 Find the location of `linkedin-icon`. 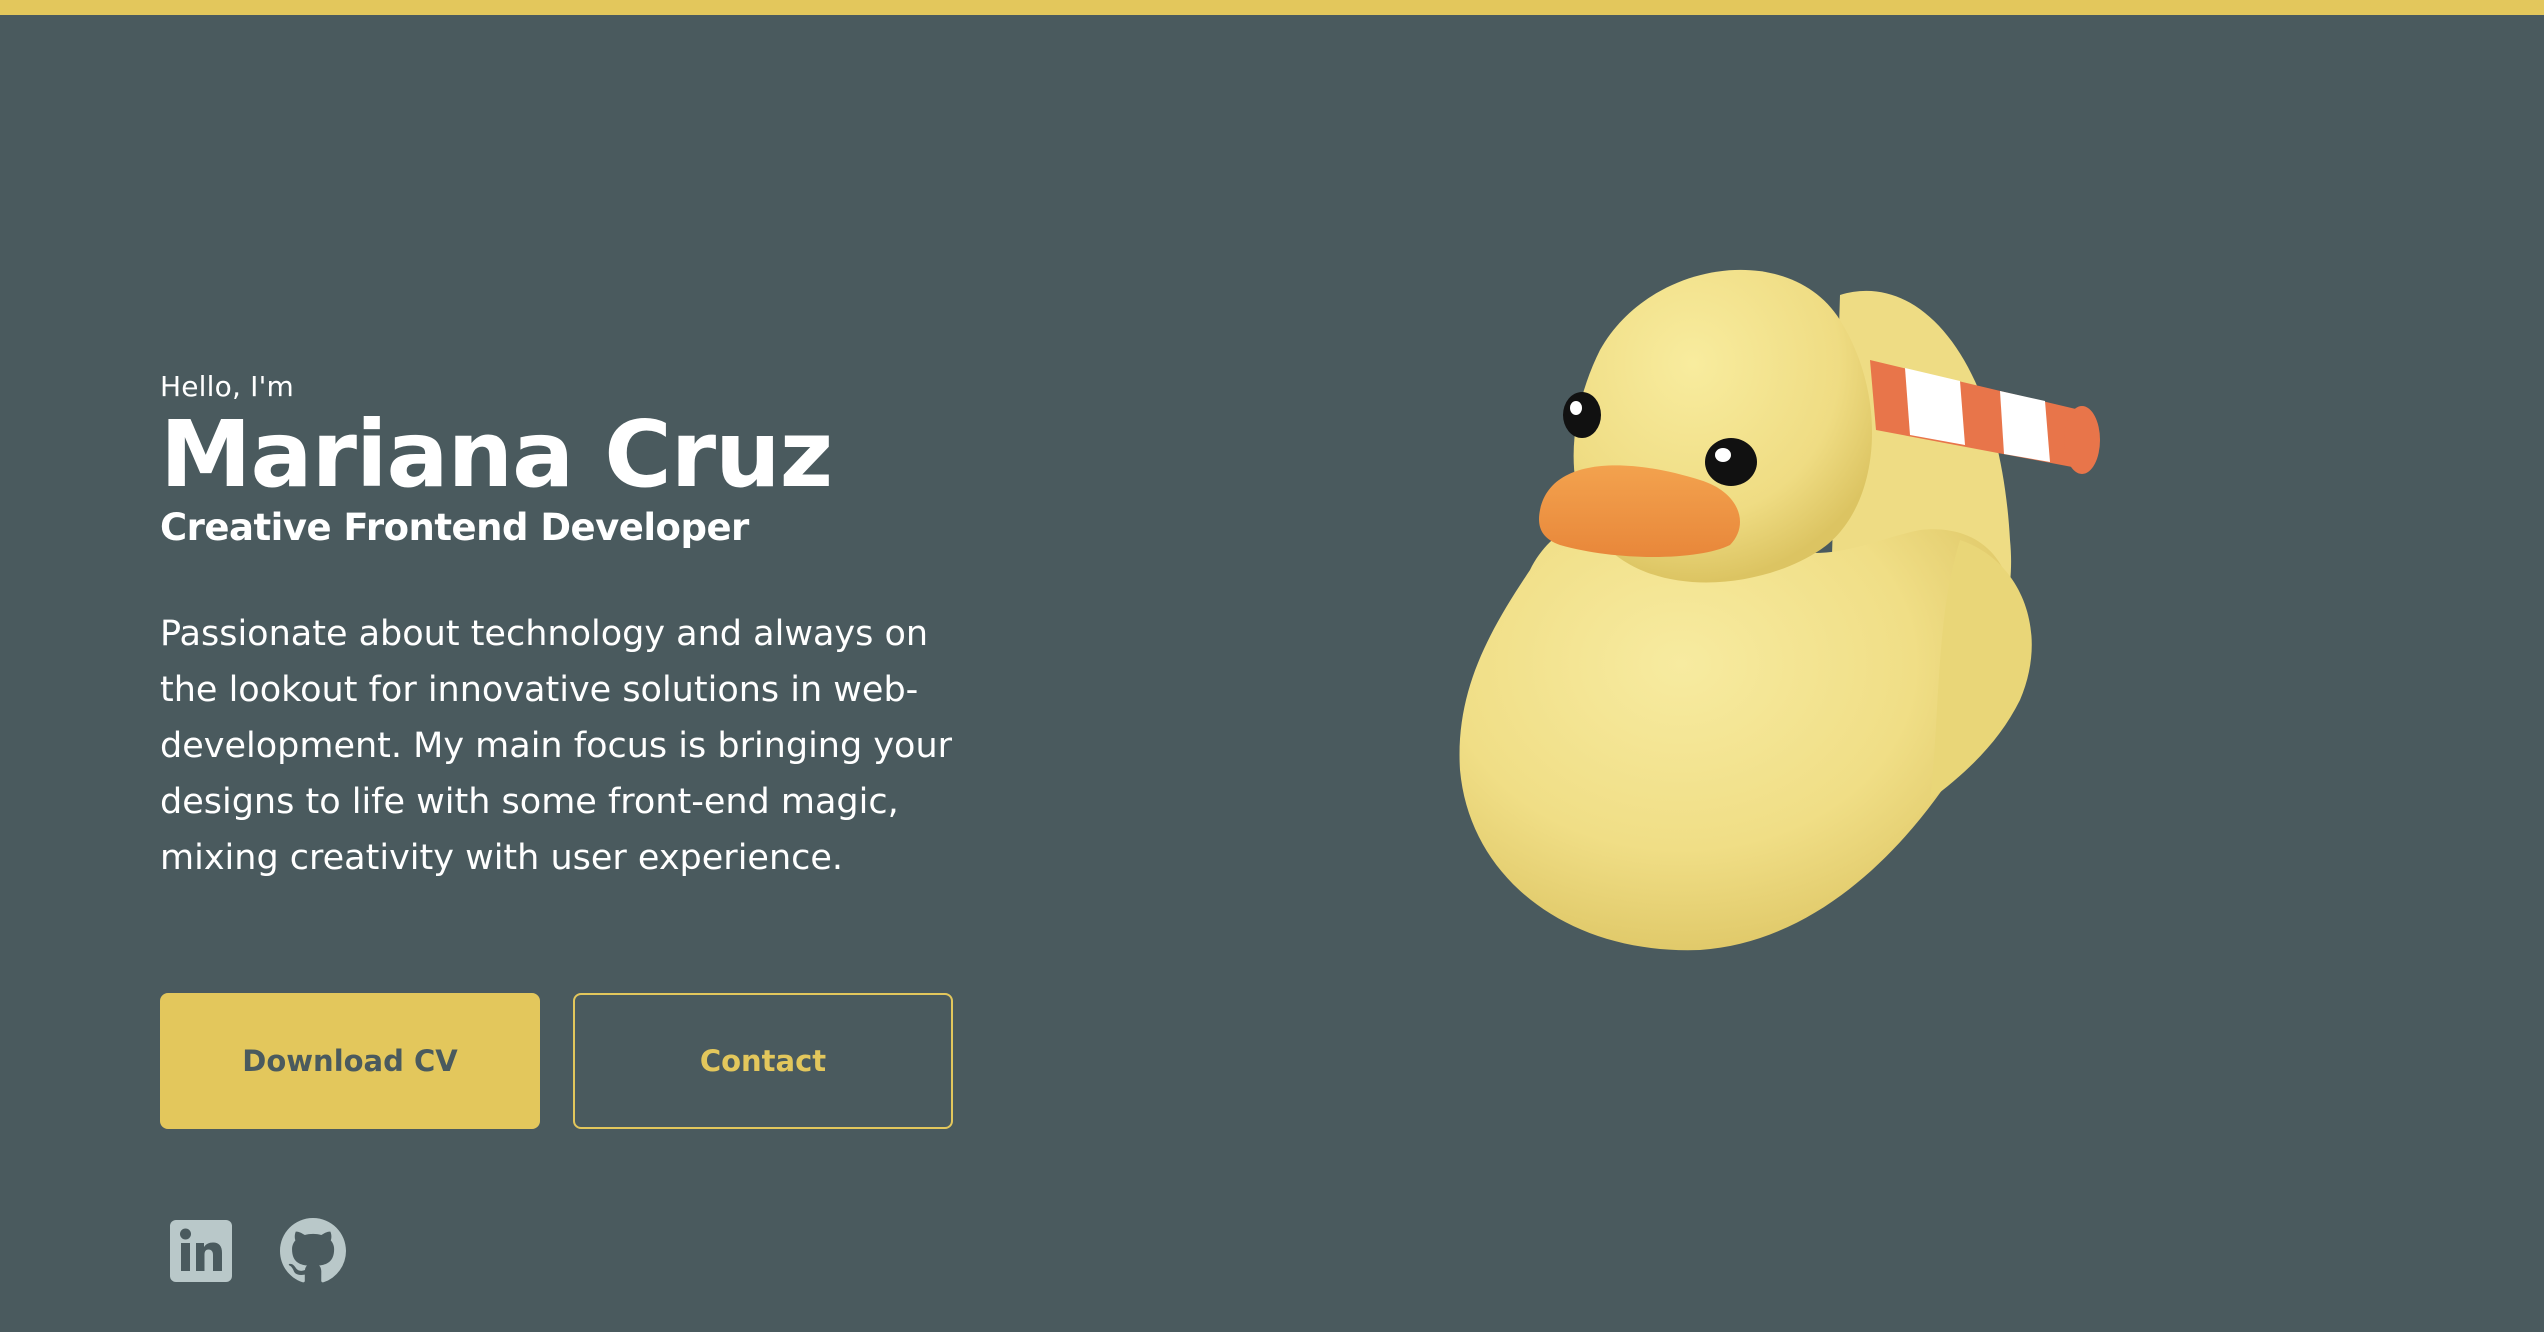

linkedin-icon is located at coordinates (201, 1251).